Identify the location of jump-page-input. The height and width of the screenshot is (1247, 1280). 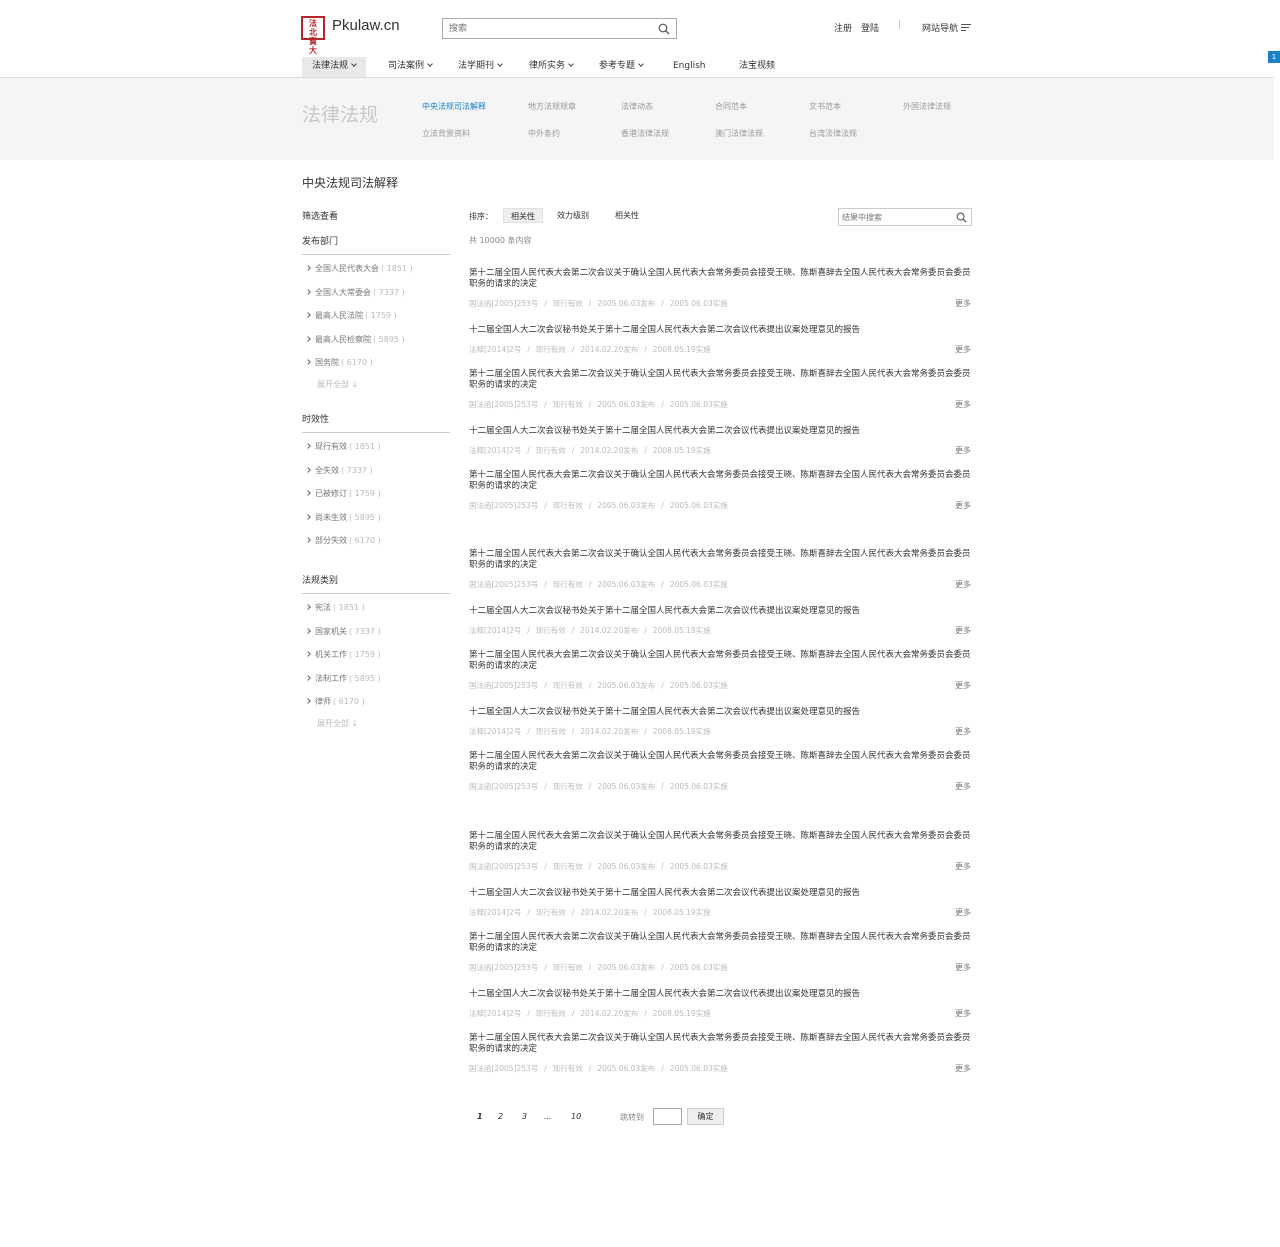
(667, 1116).